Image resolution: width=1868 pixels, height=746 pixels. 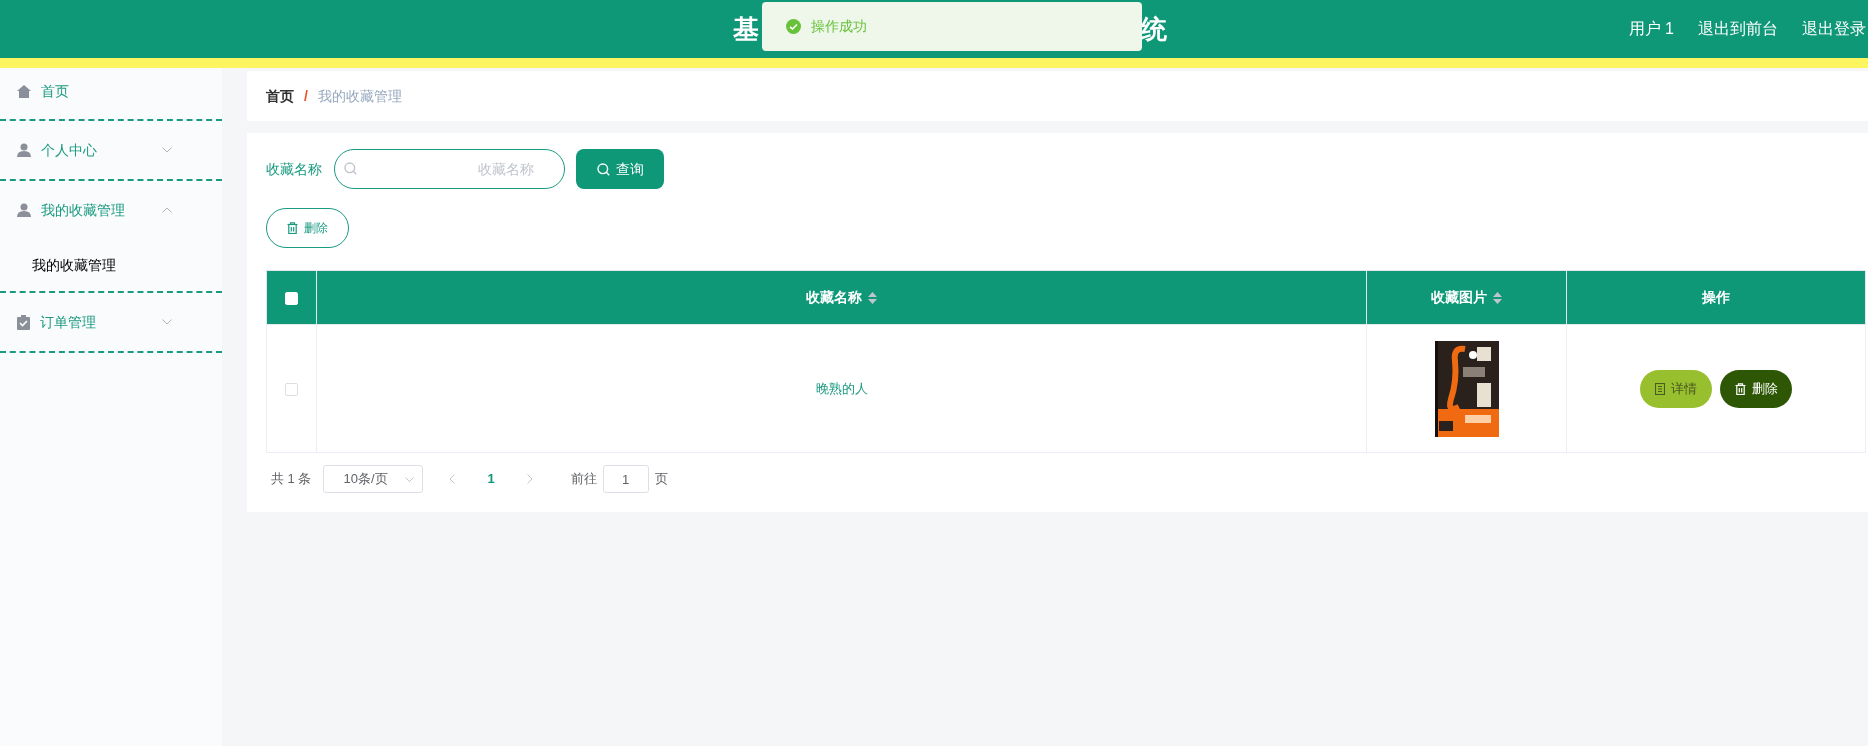 What do you see at coordinates (834, 297) in the screenshot?
I see `column-header: 收藏名称` at bounding box center [834, 297].